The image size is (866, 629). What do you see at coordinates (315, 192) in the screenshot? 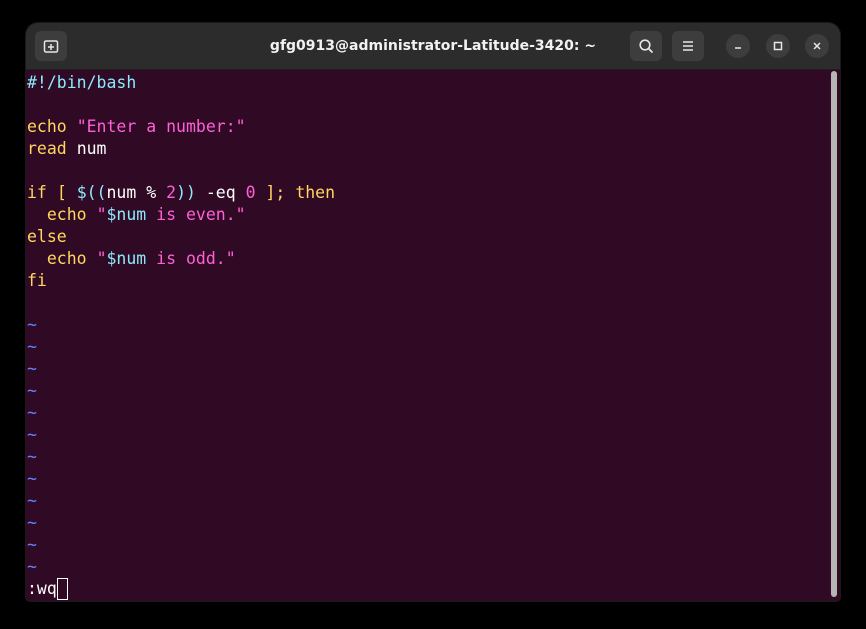
I see `keyword-then: then` at bounding box center [315, 192].